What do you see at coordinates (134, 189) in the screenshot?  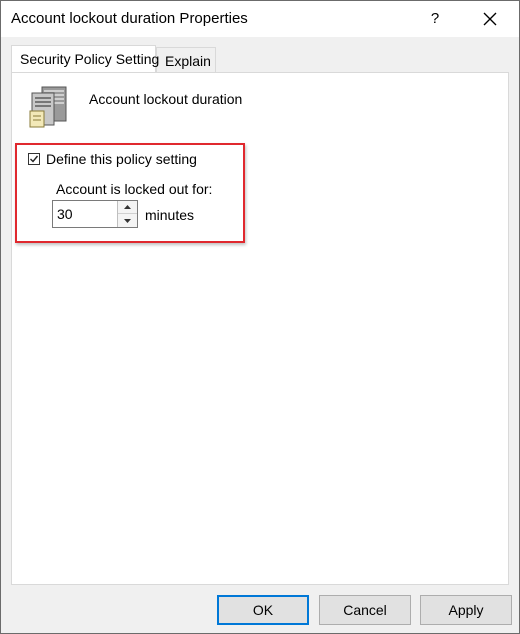 I see `lockout-duration-label: Account is locked out for:` at bounding box center [134, 189].